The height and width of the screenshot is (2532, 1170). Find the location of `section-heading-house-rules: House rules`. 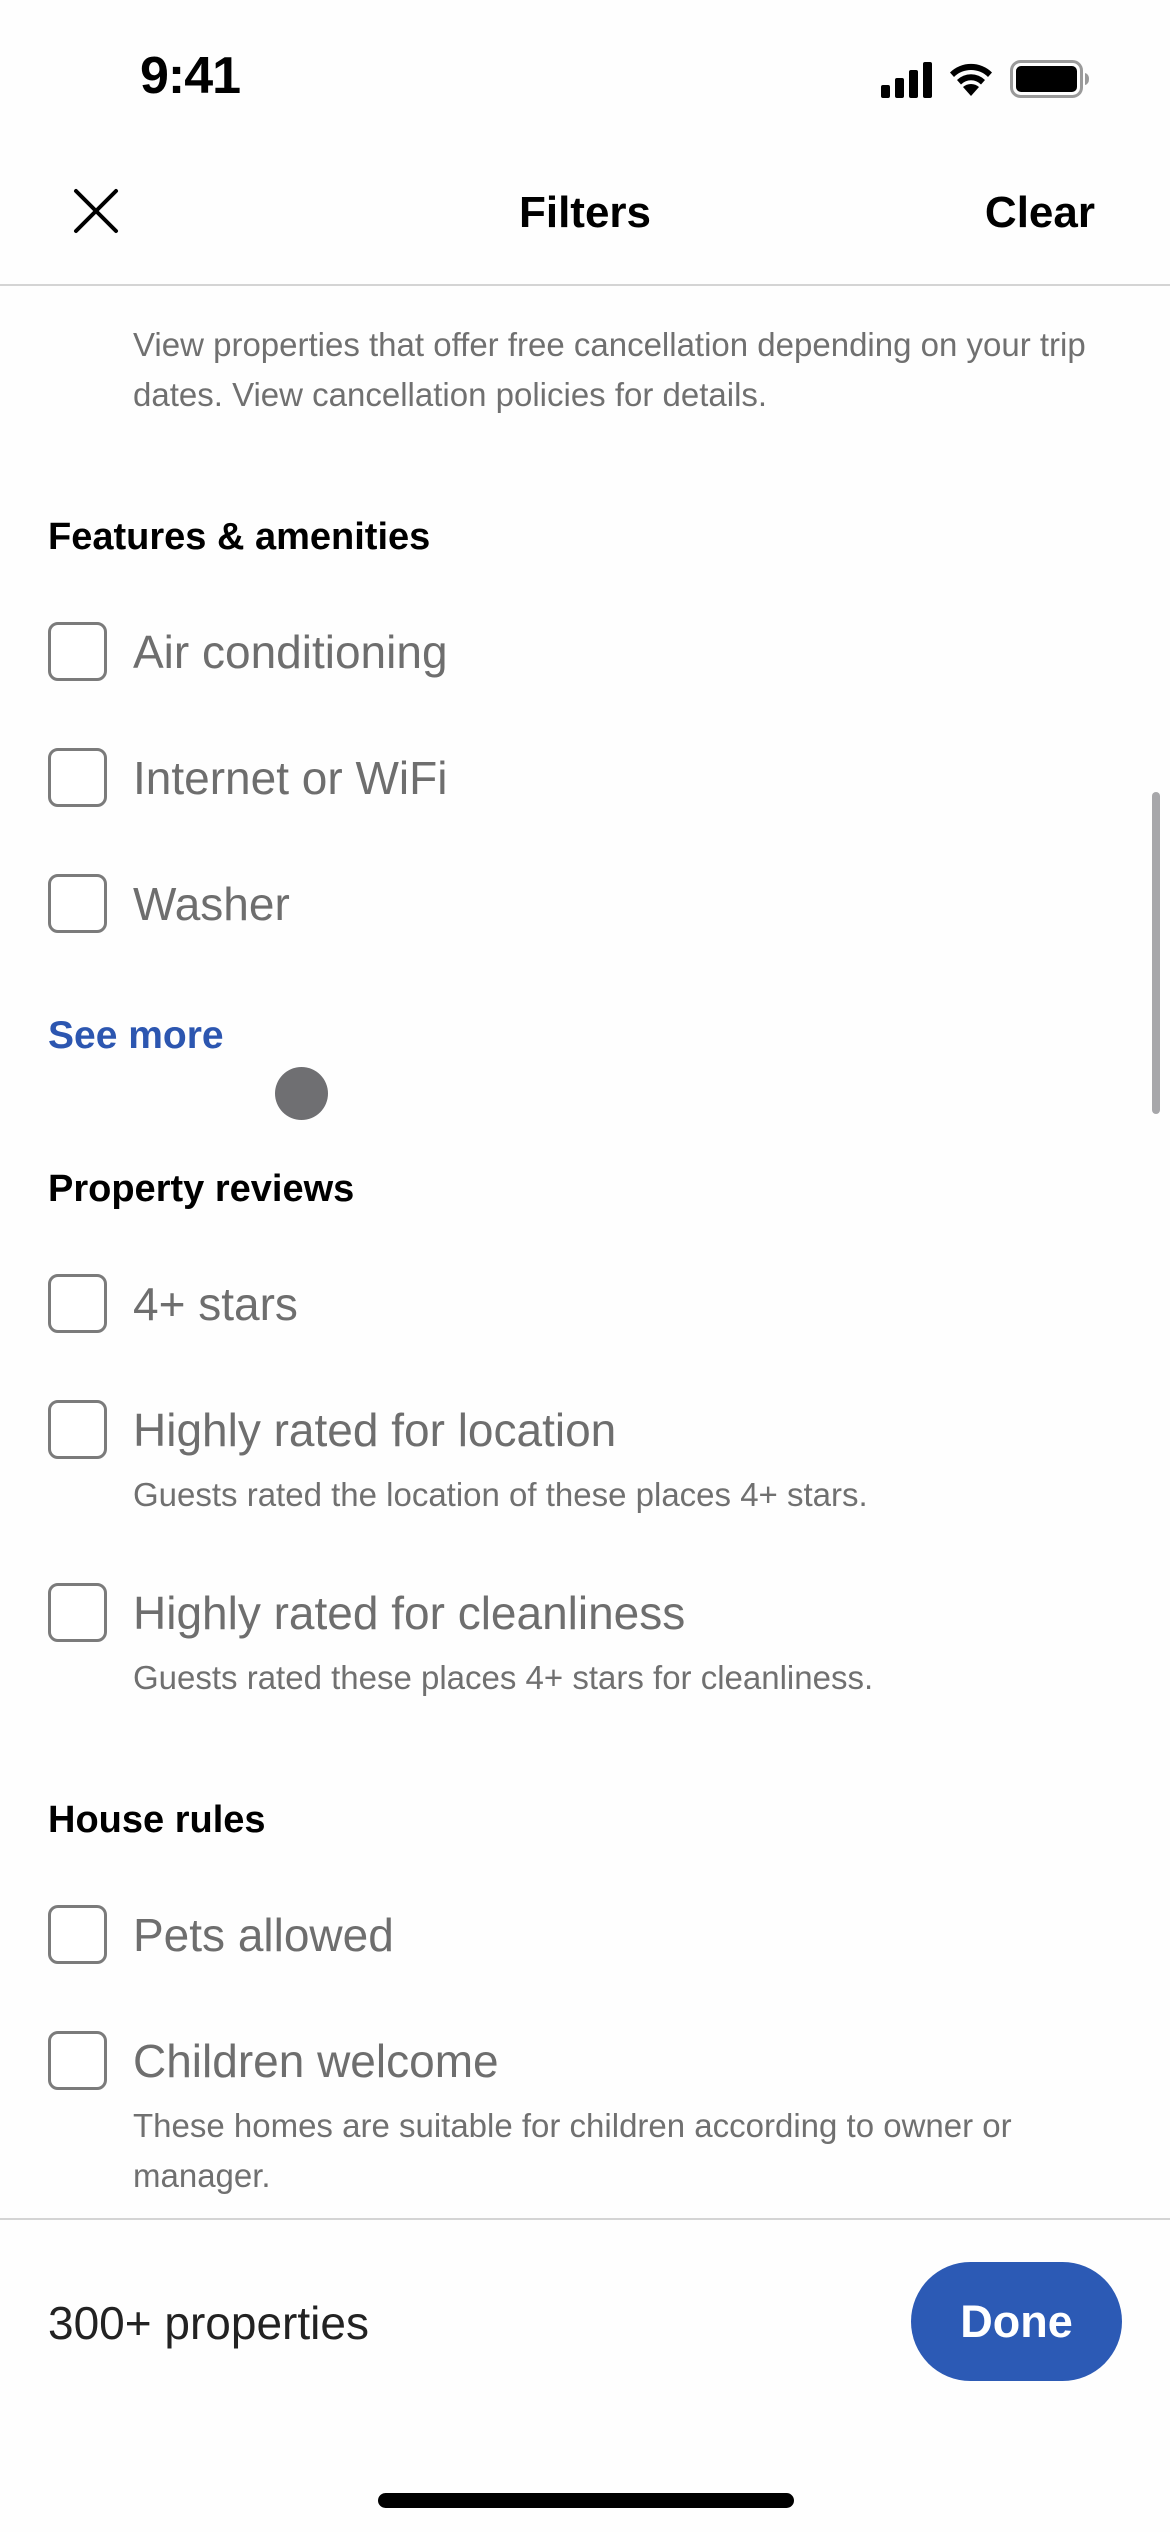

section-heading-house-rules: House rules is located at coordinates (157, 1820).